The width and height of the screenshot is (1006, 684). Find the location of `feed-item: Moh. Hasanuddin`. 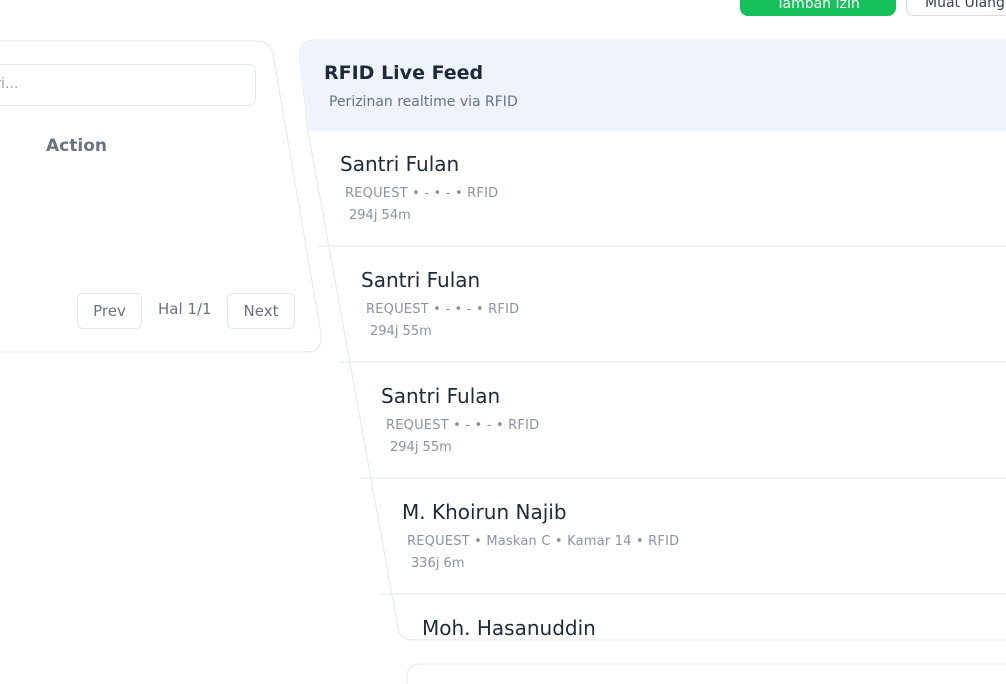

feed-item: Moh. Hasanuddin is located at coordinates (703, 618).